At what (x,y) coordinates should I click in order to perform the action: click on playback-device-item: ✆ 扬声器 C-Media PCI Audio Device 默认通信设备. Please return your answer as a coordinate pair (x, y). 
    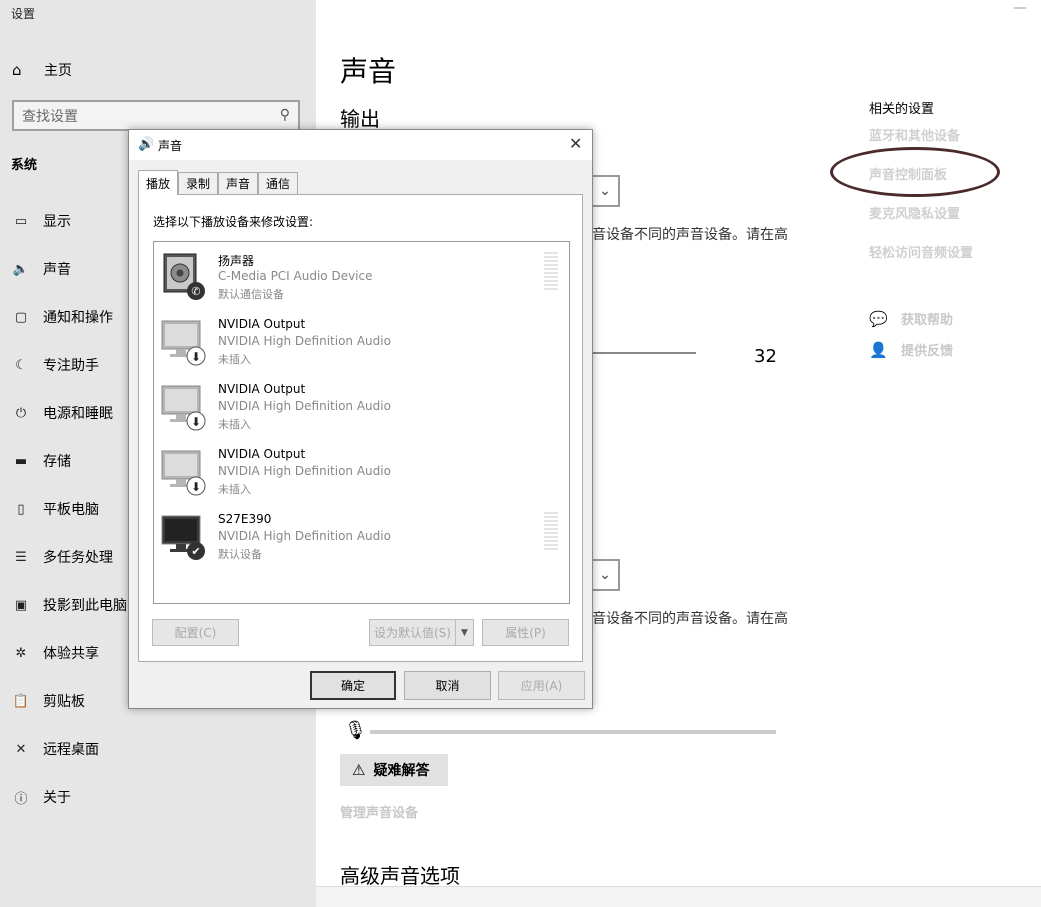
    Looking at the image, I should click on (360, 280).